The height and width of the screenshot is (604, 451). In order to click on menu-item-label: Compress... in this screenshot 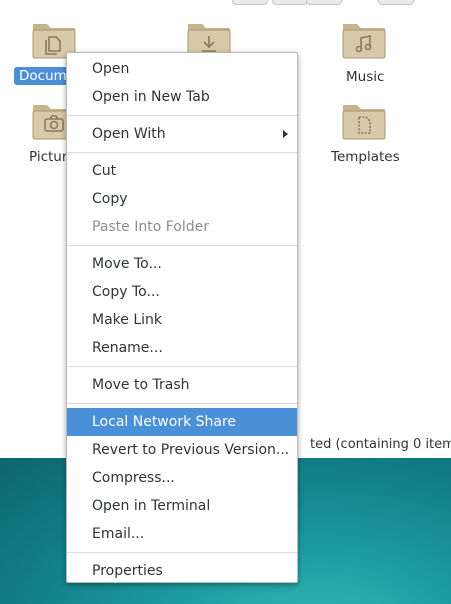, I will do `click(133, 478)`.